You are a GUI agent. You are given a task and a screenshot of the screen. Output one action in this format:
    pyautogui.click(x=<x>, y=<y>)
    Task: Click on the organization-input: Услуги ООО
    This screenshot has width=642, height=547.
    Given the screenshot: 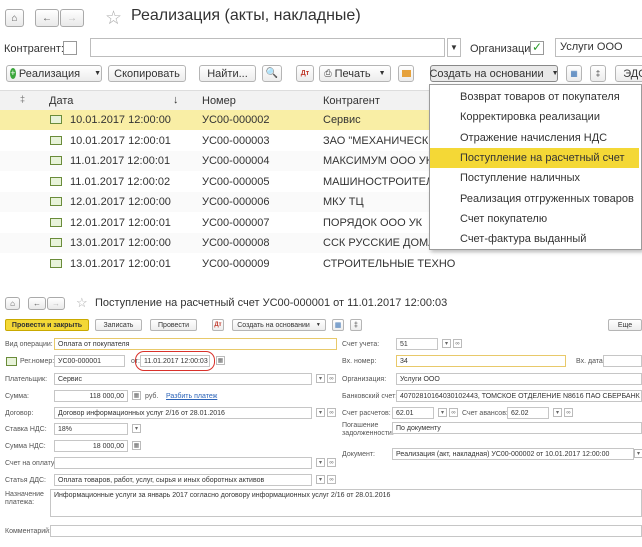 What is the action you would take?
    pyautogui.click(x=598, y=47)
    